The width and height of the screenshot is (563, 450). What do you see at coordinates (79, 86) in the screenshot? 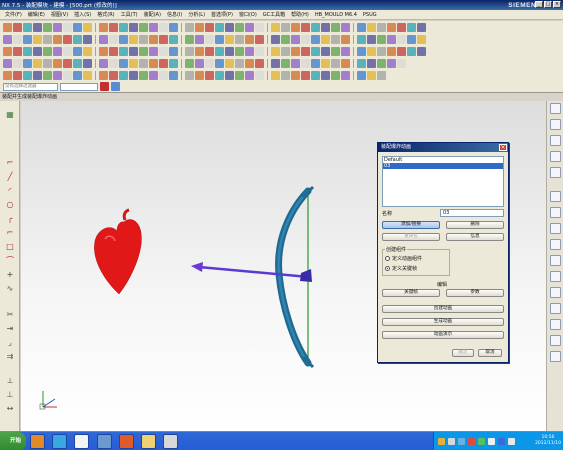
I see `assembly-scope-combo` at bounding box center [79, 86].